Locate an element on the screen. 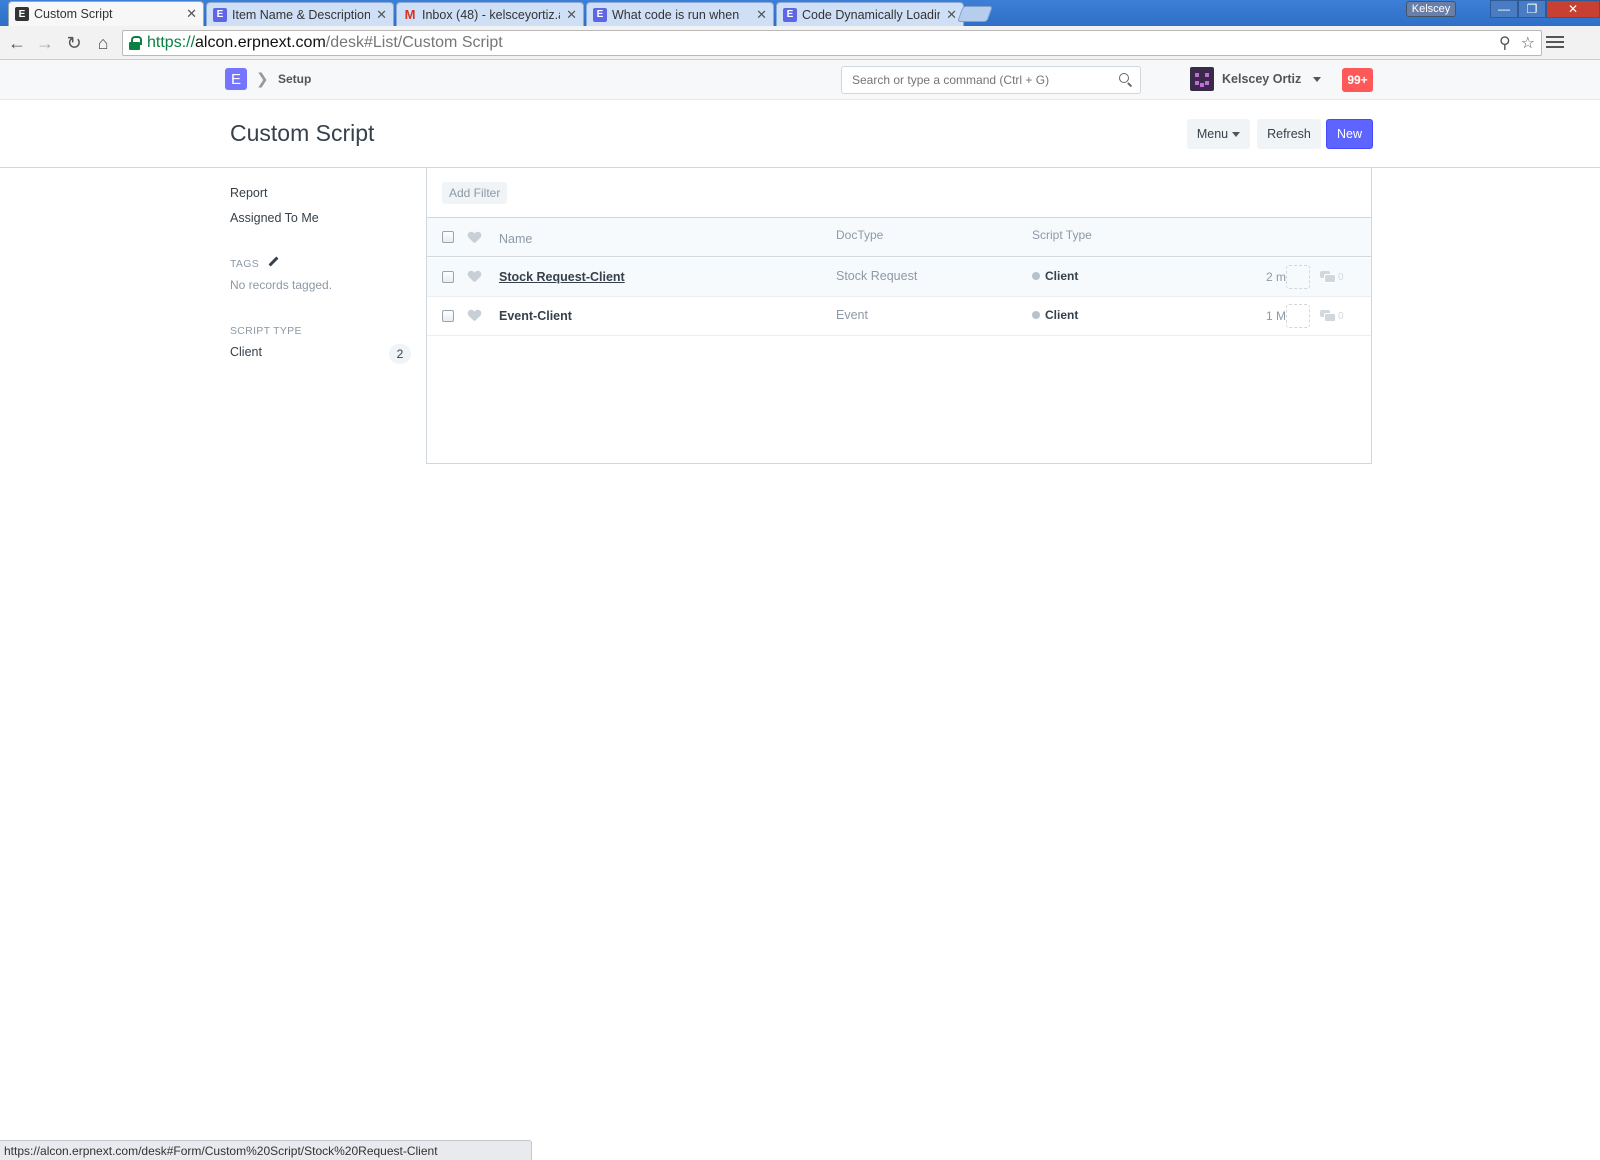  add-filter-button: Add Filter is located at coordinates (475, 193).